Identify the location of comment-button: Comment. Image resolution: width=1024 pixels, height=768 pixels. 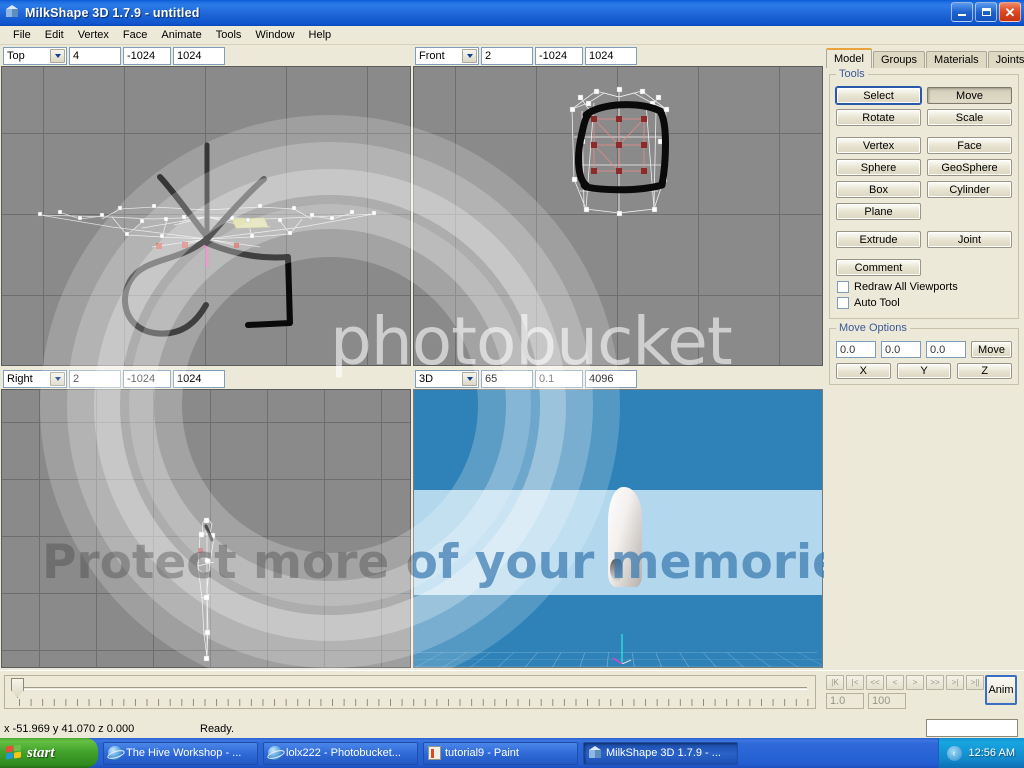
(878, 267).